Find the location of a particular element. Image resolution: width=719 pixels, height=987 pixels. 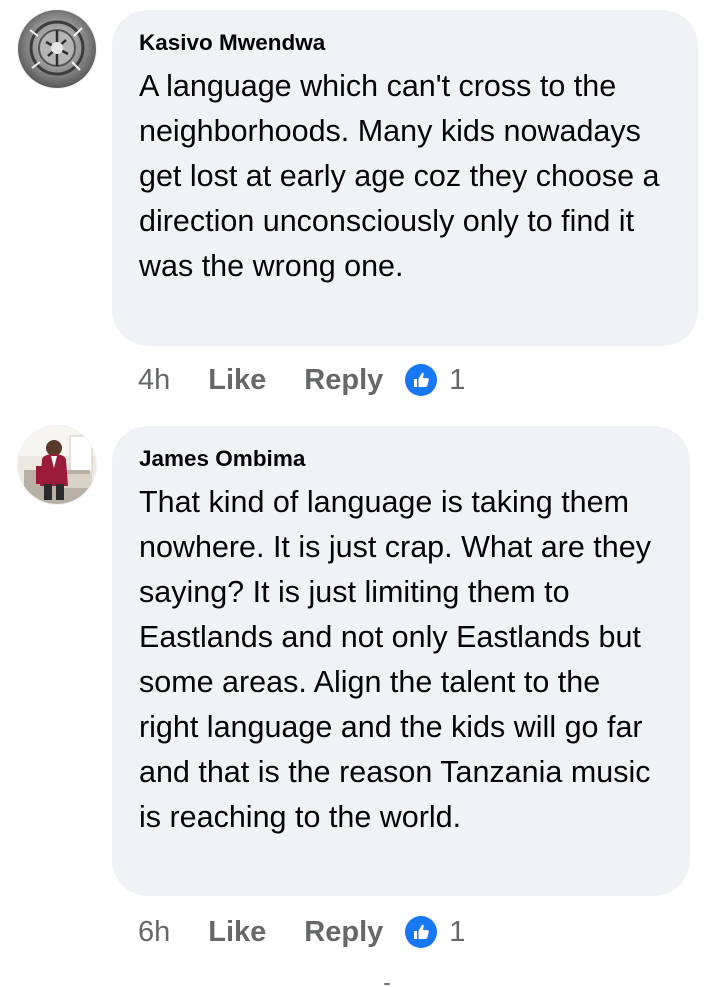

comment-actions: 4h Like Reply 1 is located at coordinates (301, 380).